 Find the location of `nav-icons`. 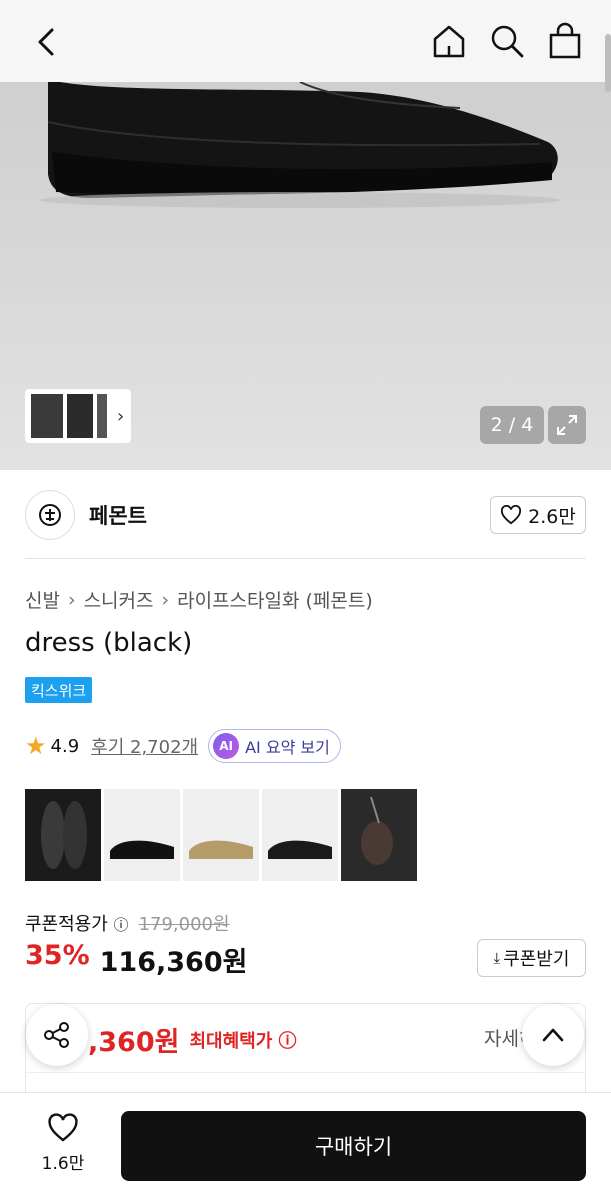

nav-icons is located at coordinates (507, 41).